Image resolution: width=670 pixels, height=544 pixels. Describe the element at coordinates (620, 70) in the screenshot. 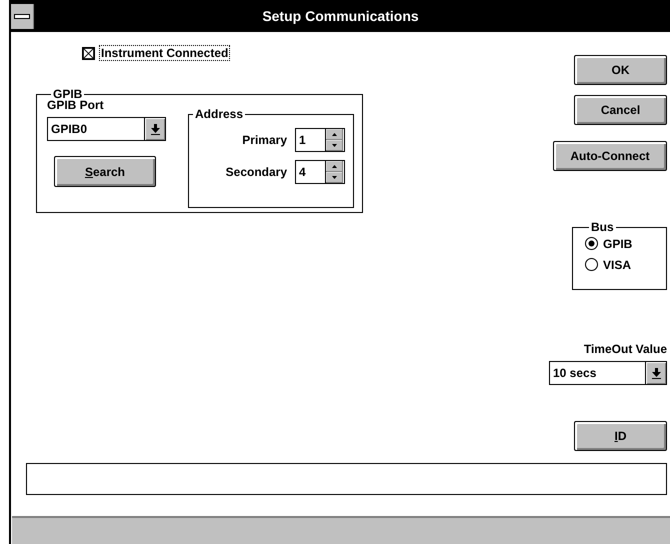

I see `dialog-button: OK` at that location.